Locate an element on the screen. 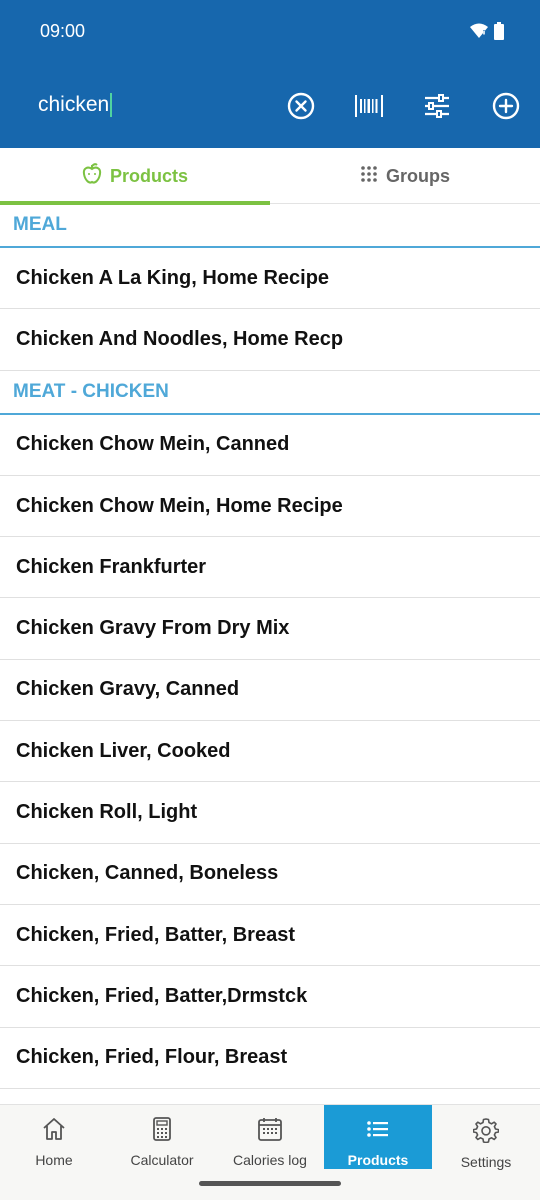  nav-calories-log: Calories log is located at coordinates (270, 1137).